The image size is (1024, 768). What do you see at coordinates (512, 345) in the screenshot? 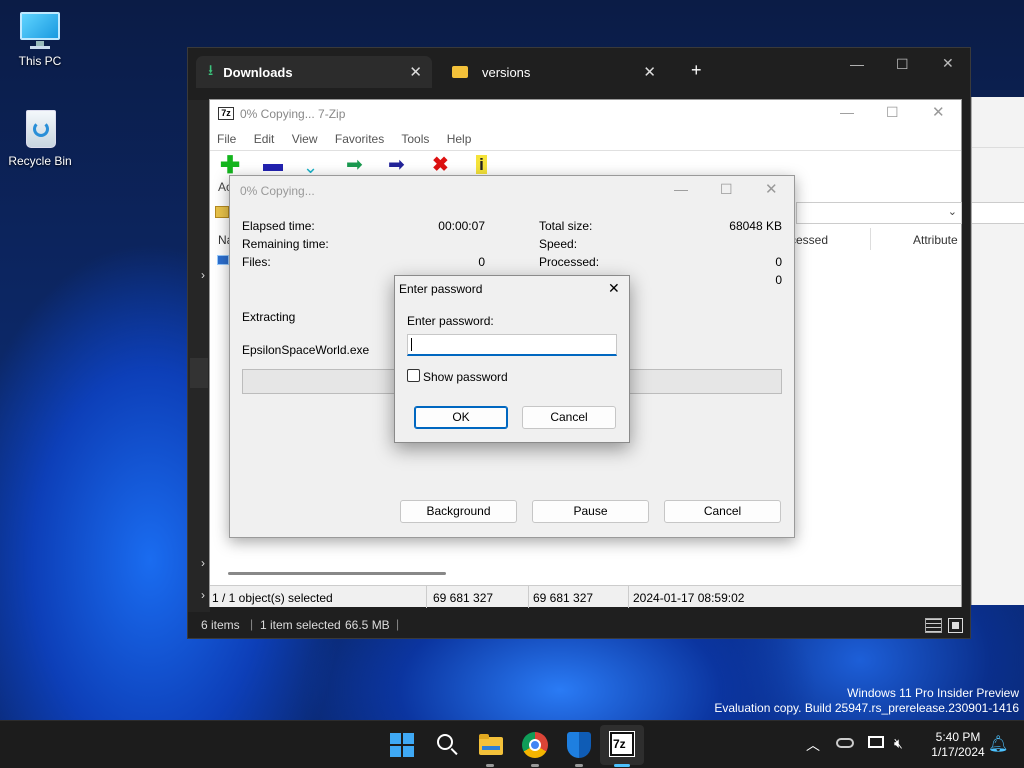
I see `password-input` at bounding box center [512, 345].